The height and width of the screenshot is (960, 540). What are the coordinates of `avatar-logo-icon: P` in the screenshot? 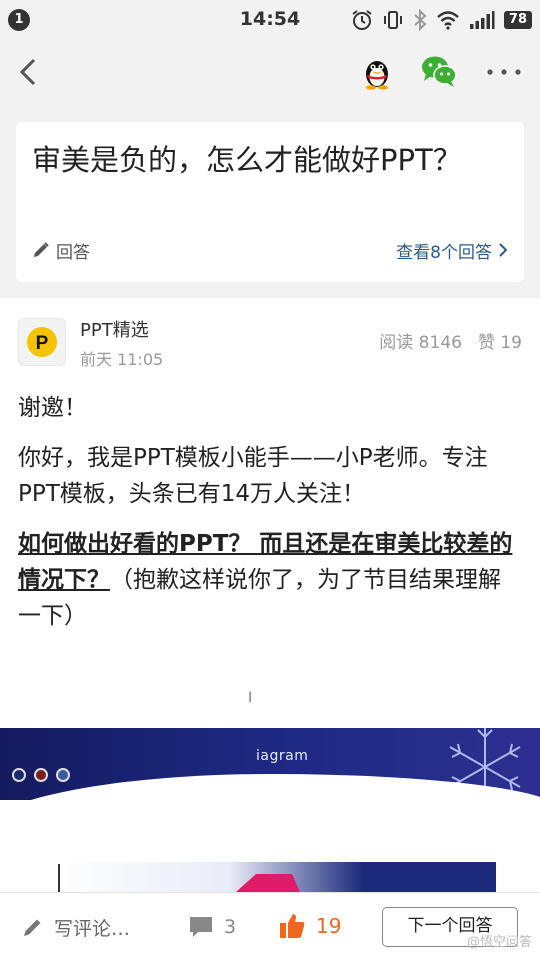 It's located at (42, 342).